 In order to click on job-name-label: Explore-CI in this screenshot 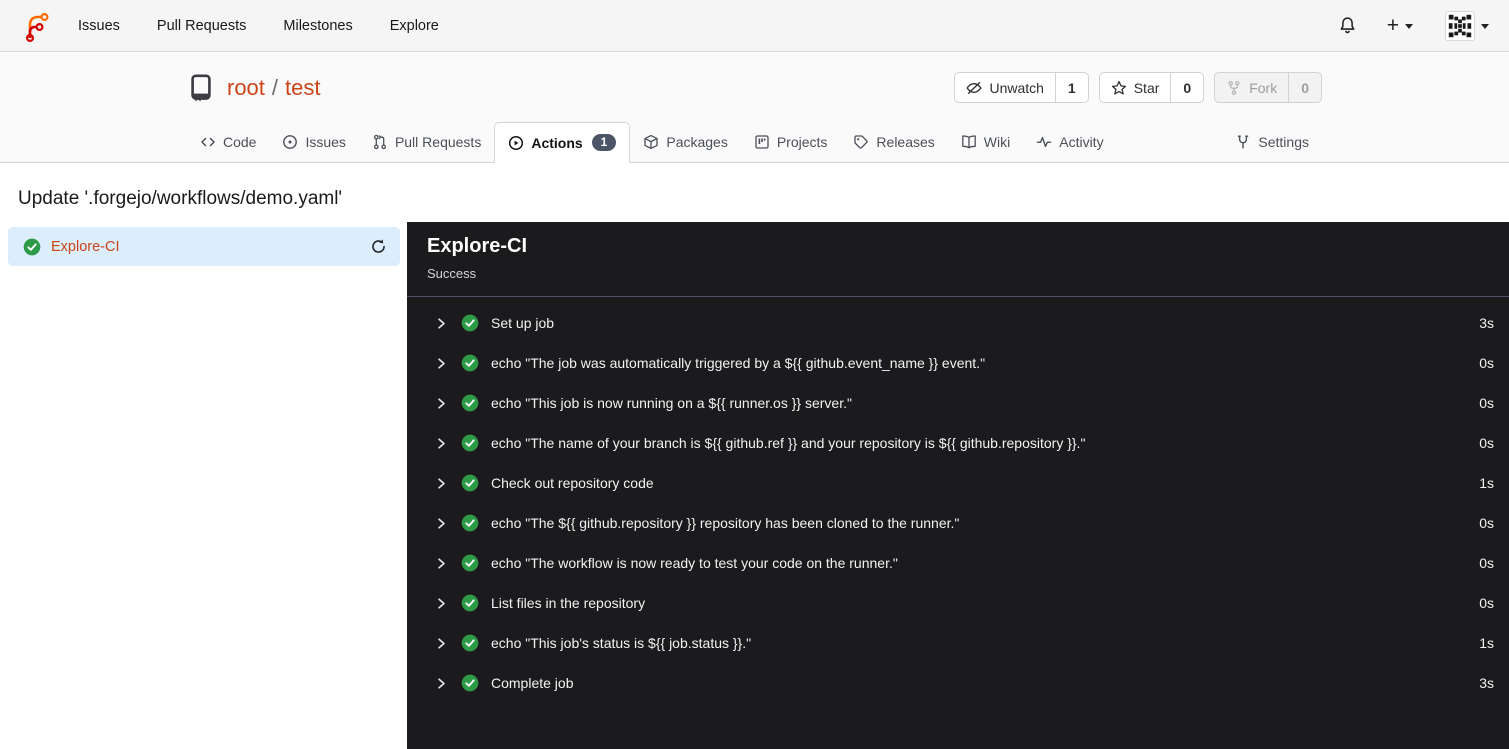, I will do `click(85, 246)`.